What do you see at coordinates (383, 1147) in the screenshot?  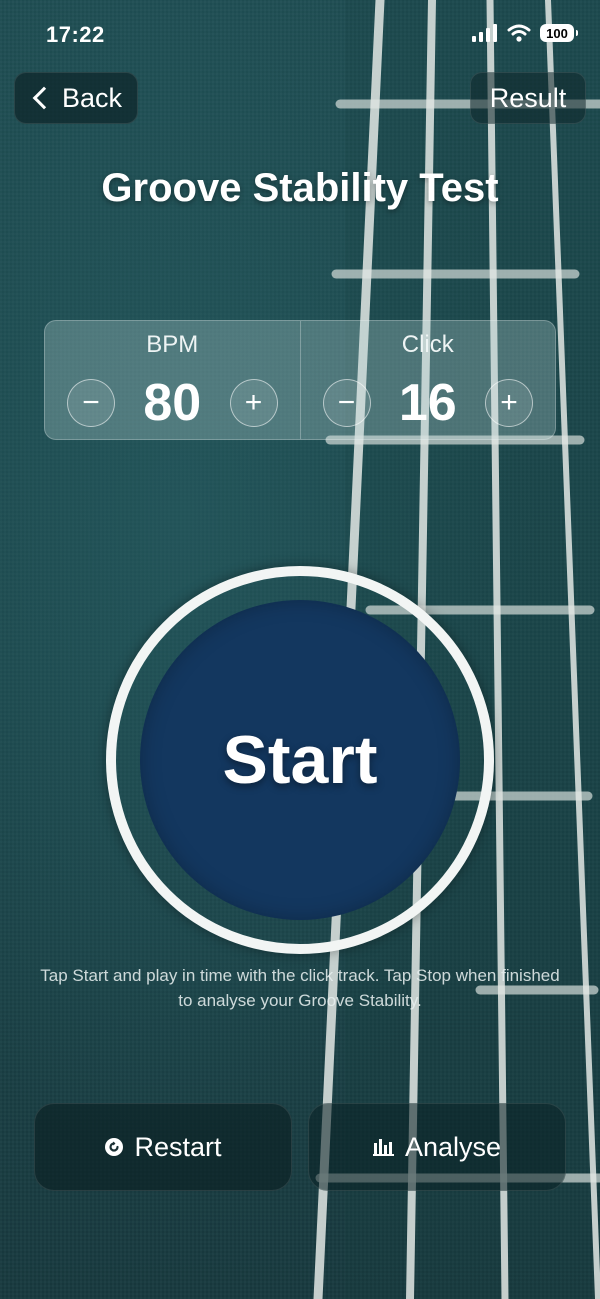 I see `bar-chart-icon` at bounding box center [383, 1147].